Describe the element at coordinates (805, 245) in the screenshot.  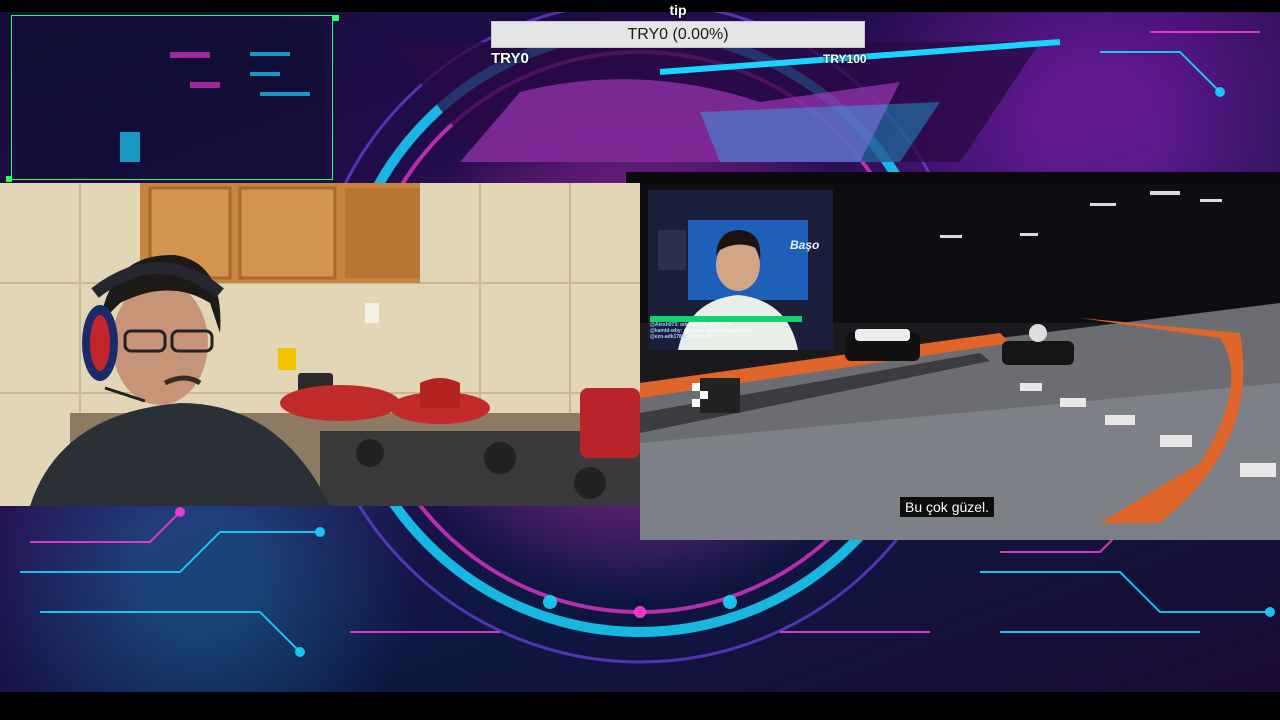
I see `inset-sign-text: Başo` at that location.